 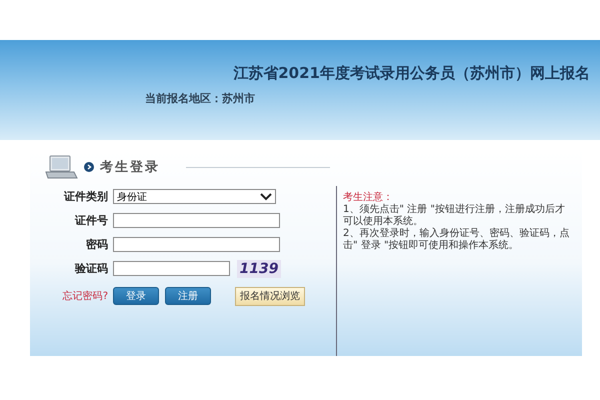 I want to click on browse-button: 报名情况浏览, so click(x=270, y=296).